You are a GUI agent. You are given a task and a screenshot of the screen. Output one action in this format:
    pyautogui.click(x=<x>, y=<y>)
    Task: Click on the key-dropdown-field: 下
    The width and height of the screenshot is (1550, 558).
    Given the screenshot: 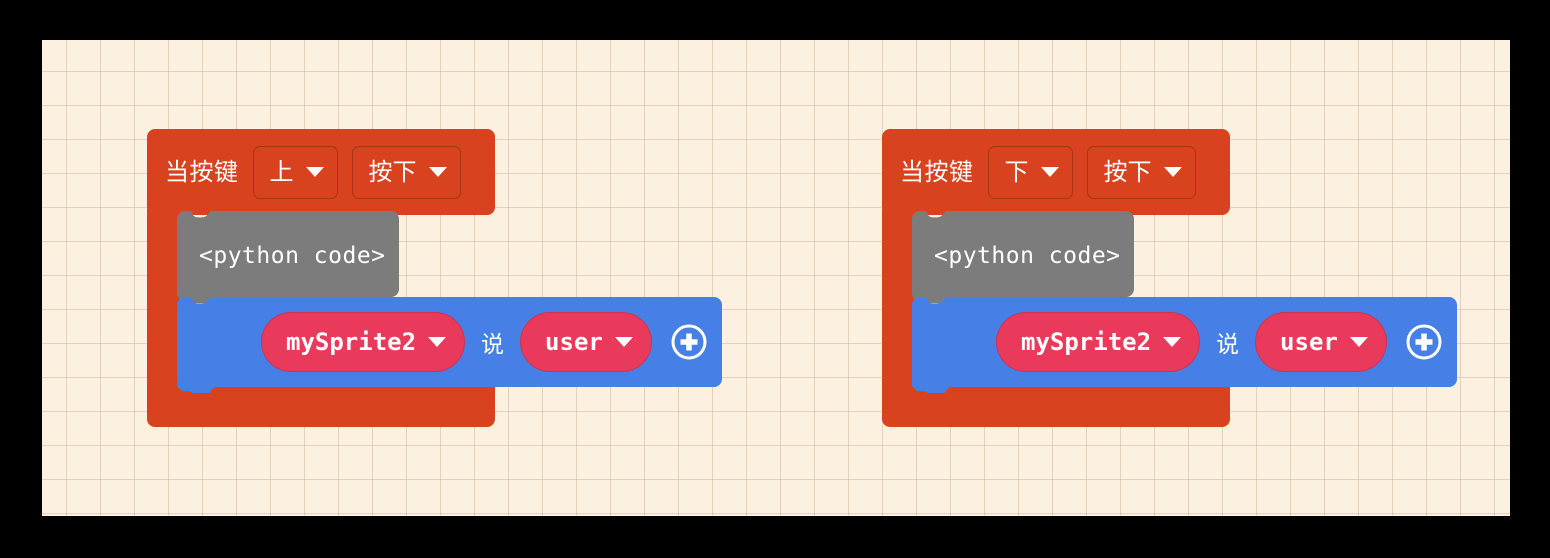 What is the action you would take?
    pyautogui.click(x=1030, y=172)
    